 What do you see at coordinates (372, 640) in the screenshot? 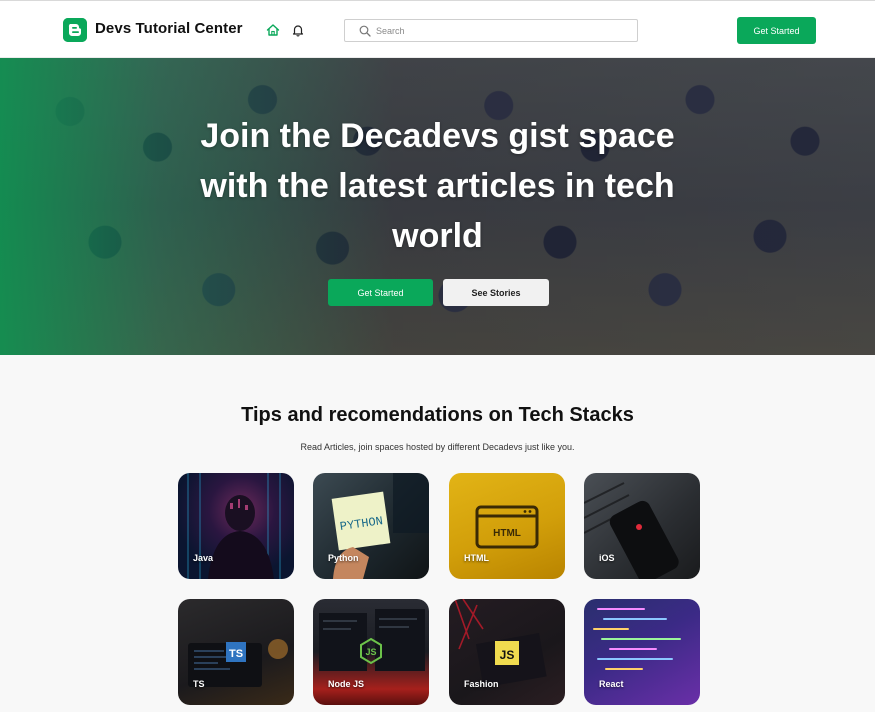
I see `nodejs-monitors-image: JS` at bounding box center [372, 640].